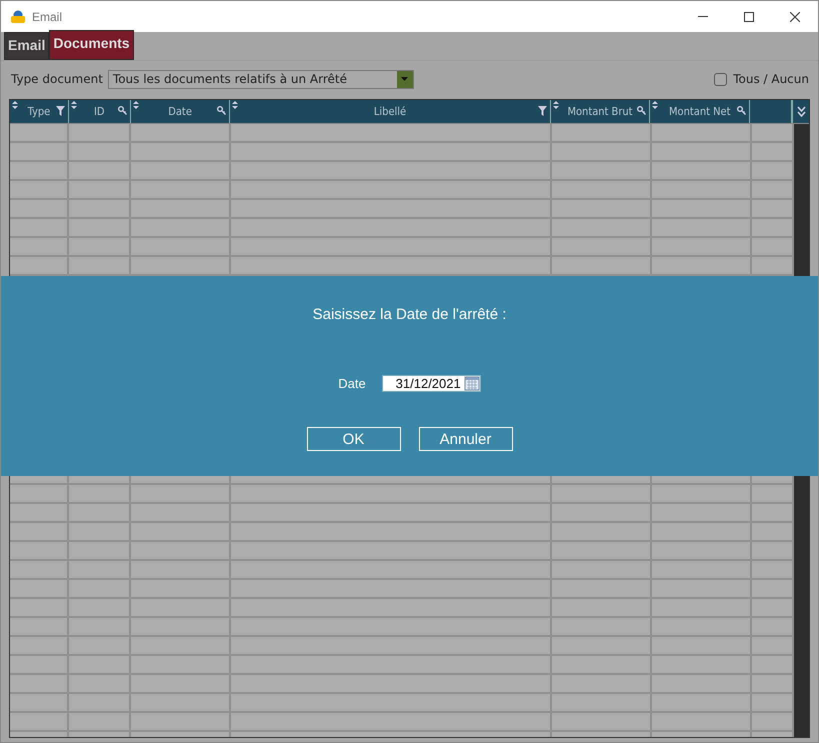  I want to click on filter-label: Type document, so click(57, 79).